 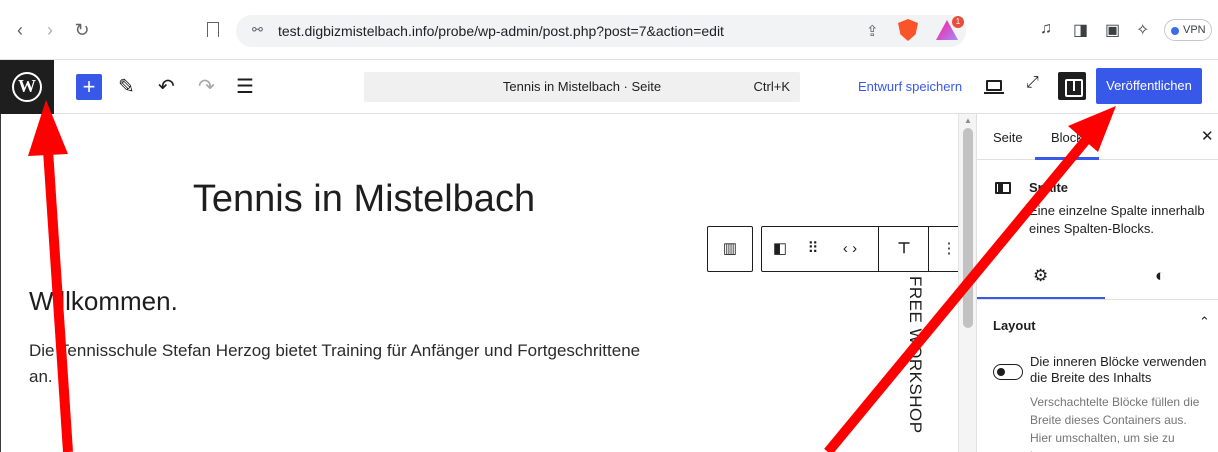 I want to click on vpn-label: VPN, so click(x=1194, y=30).